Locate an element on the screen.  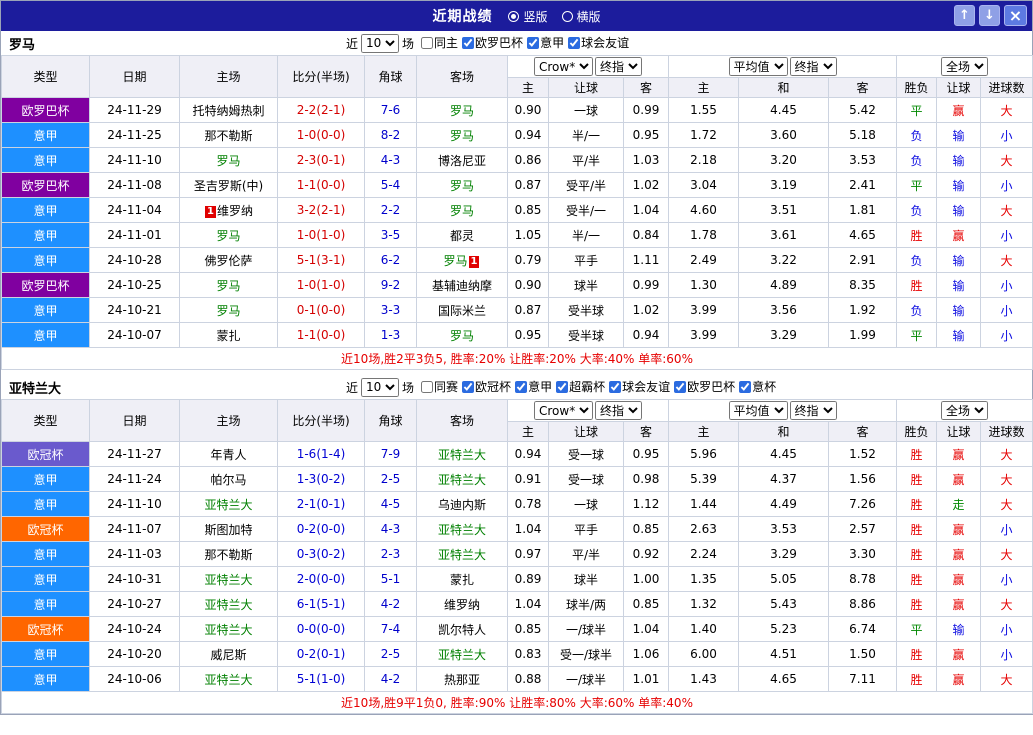
league-type: 欧冠杯 is located at coordinates (45, 529).